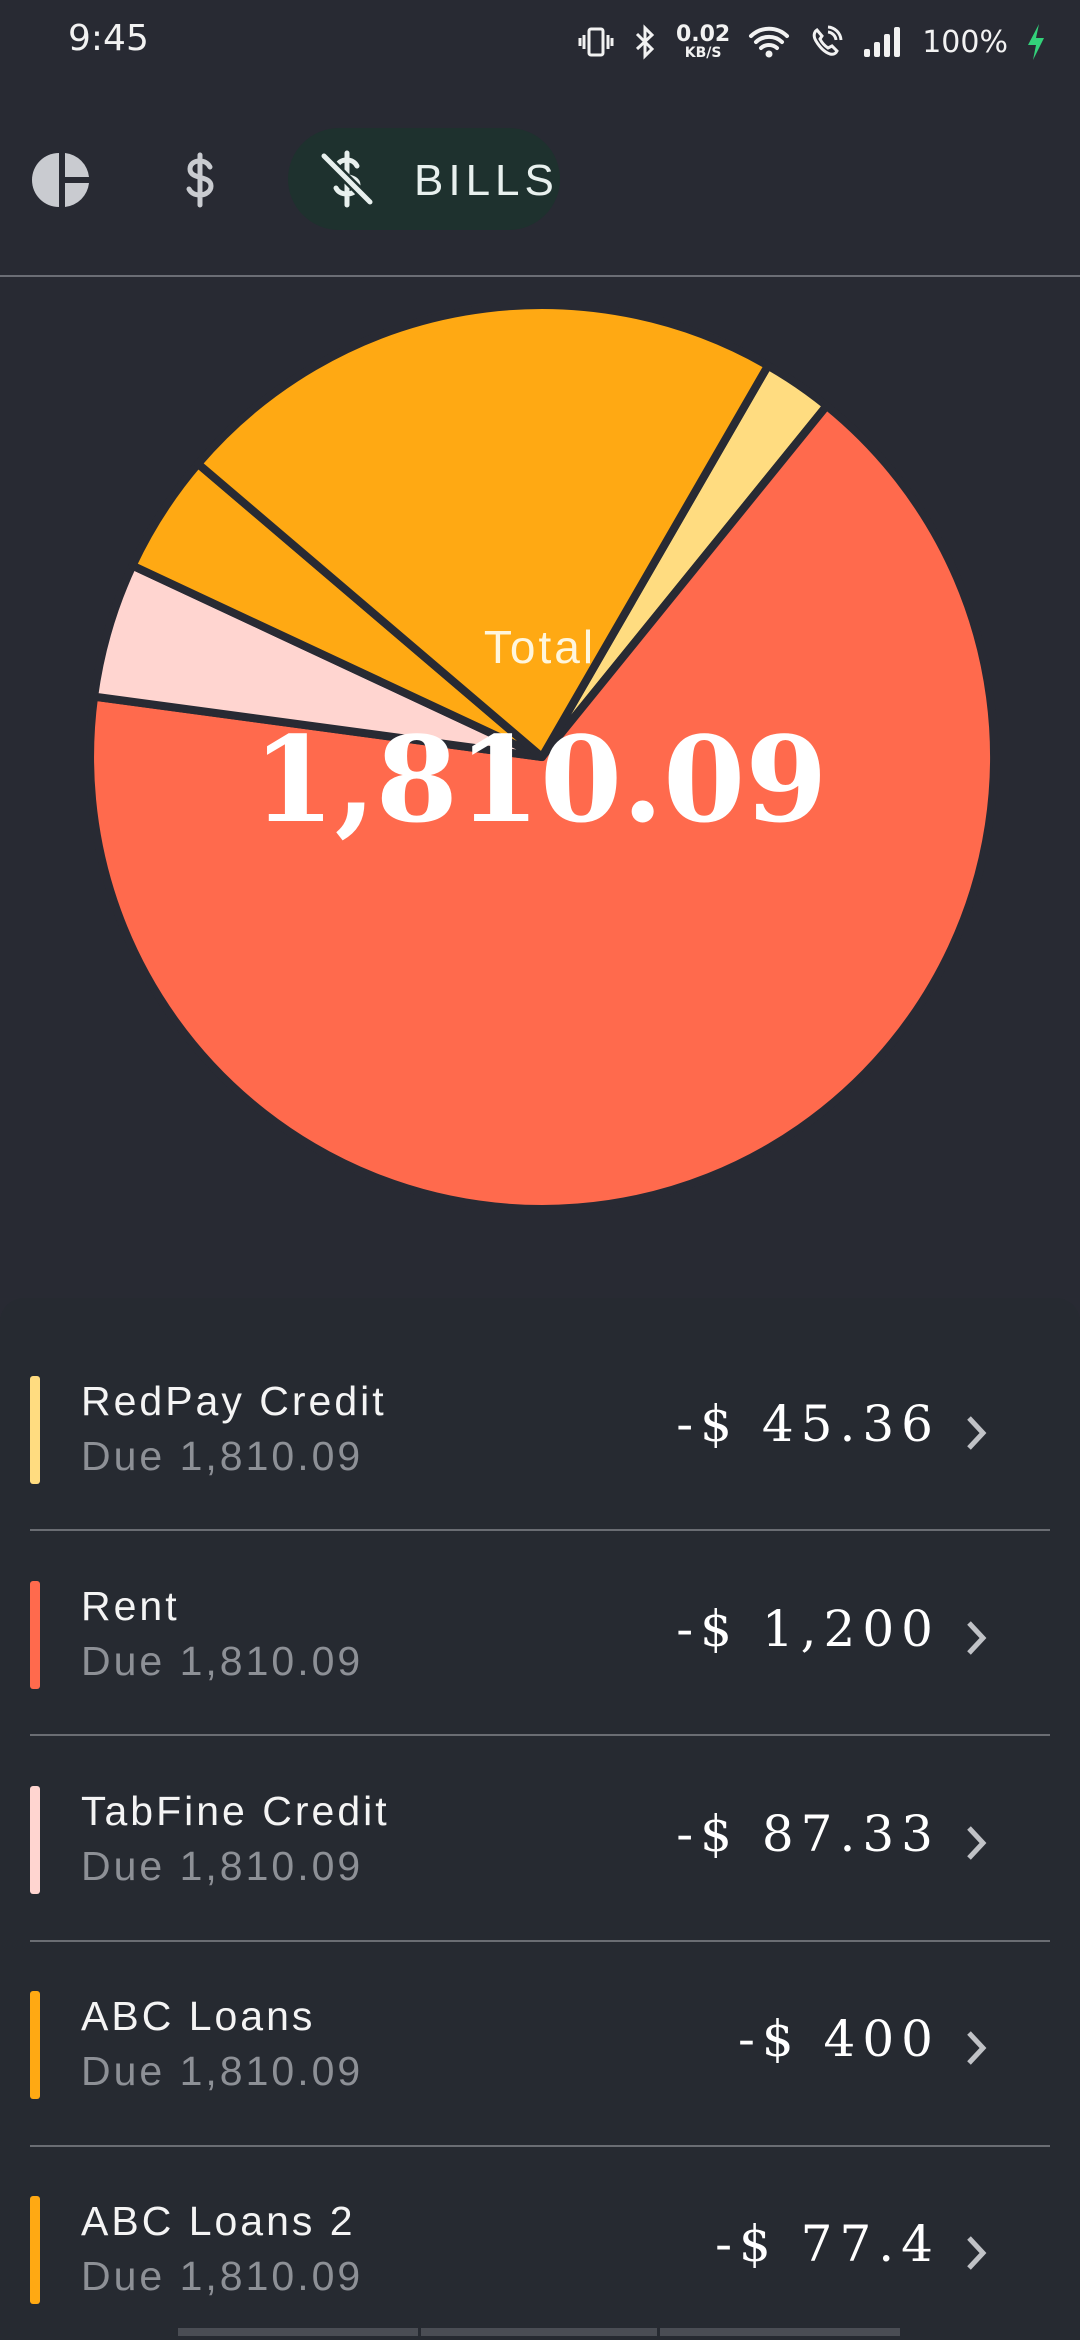  Describe the element at coordinates (108, 38) in the screenshot. I see `status-time: 9:45` at that location.